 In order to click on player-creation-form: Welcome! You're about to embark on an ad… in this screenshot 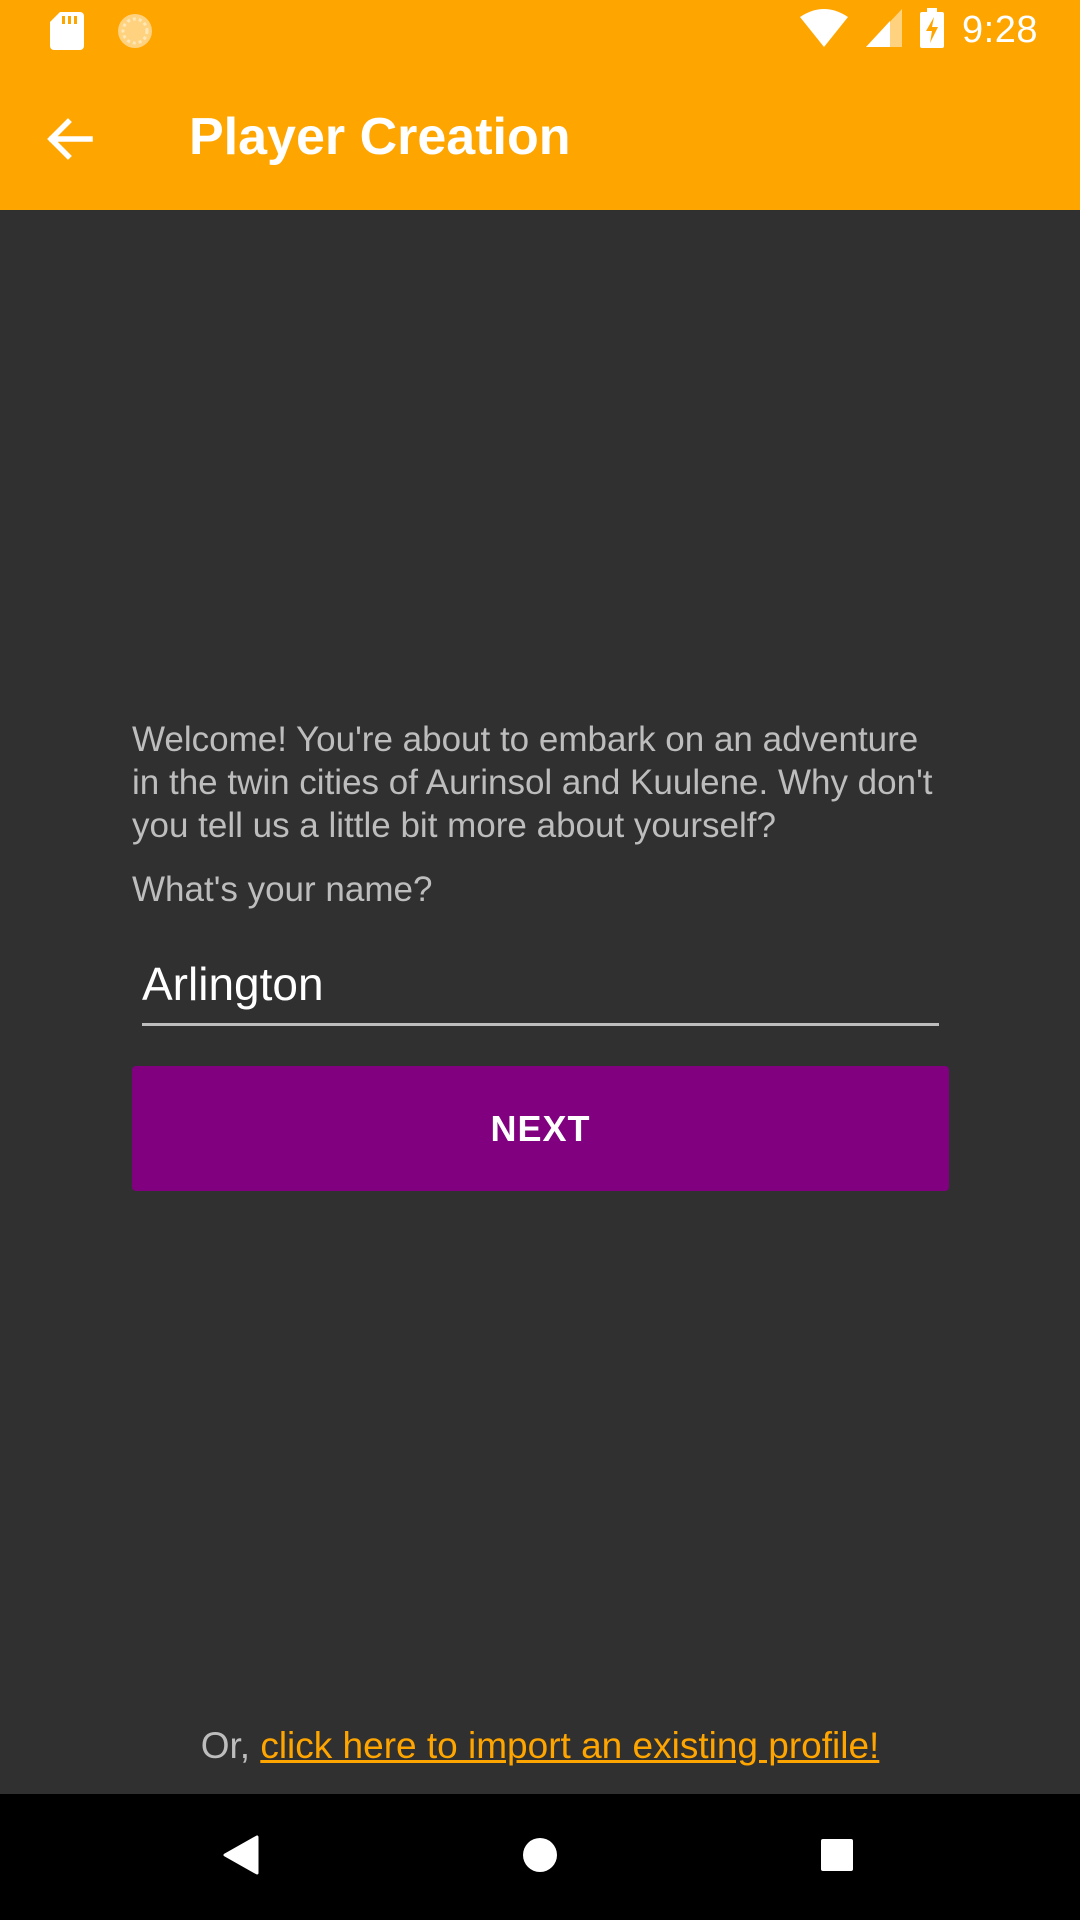, I will do `click(540, 872)`.